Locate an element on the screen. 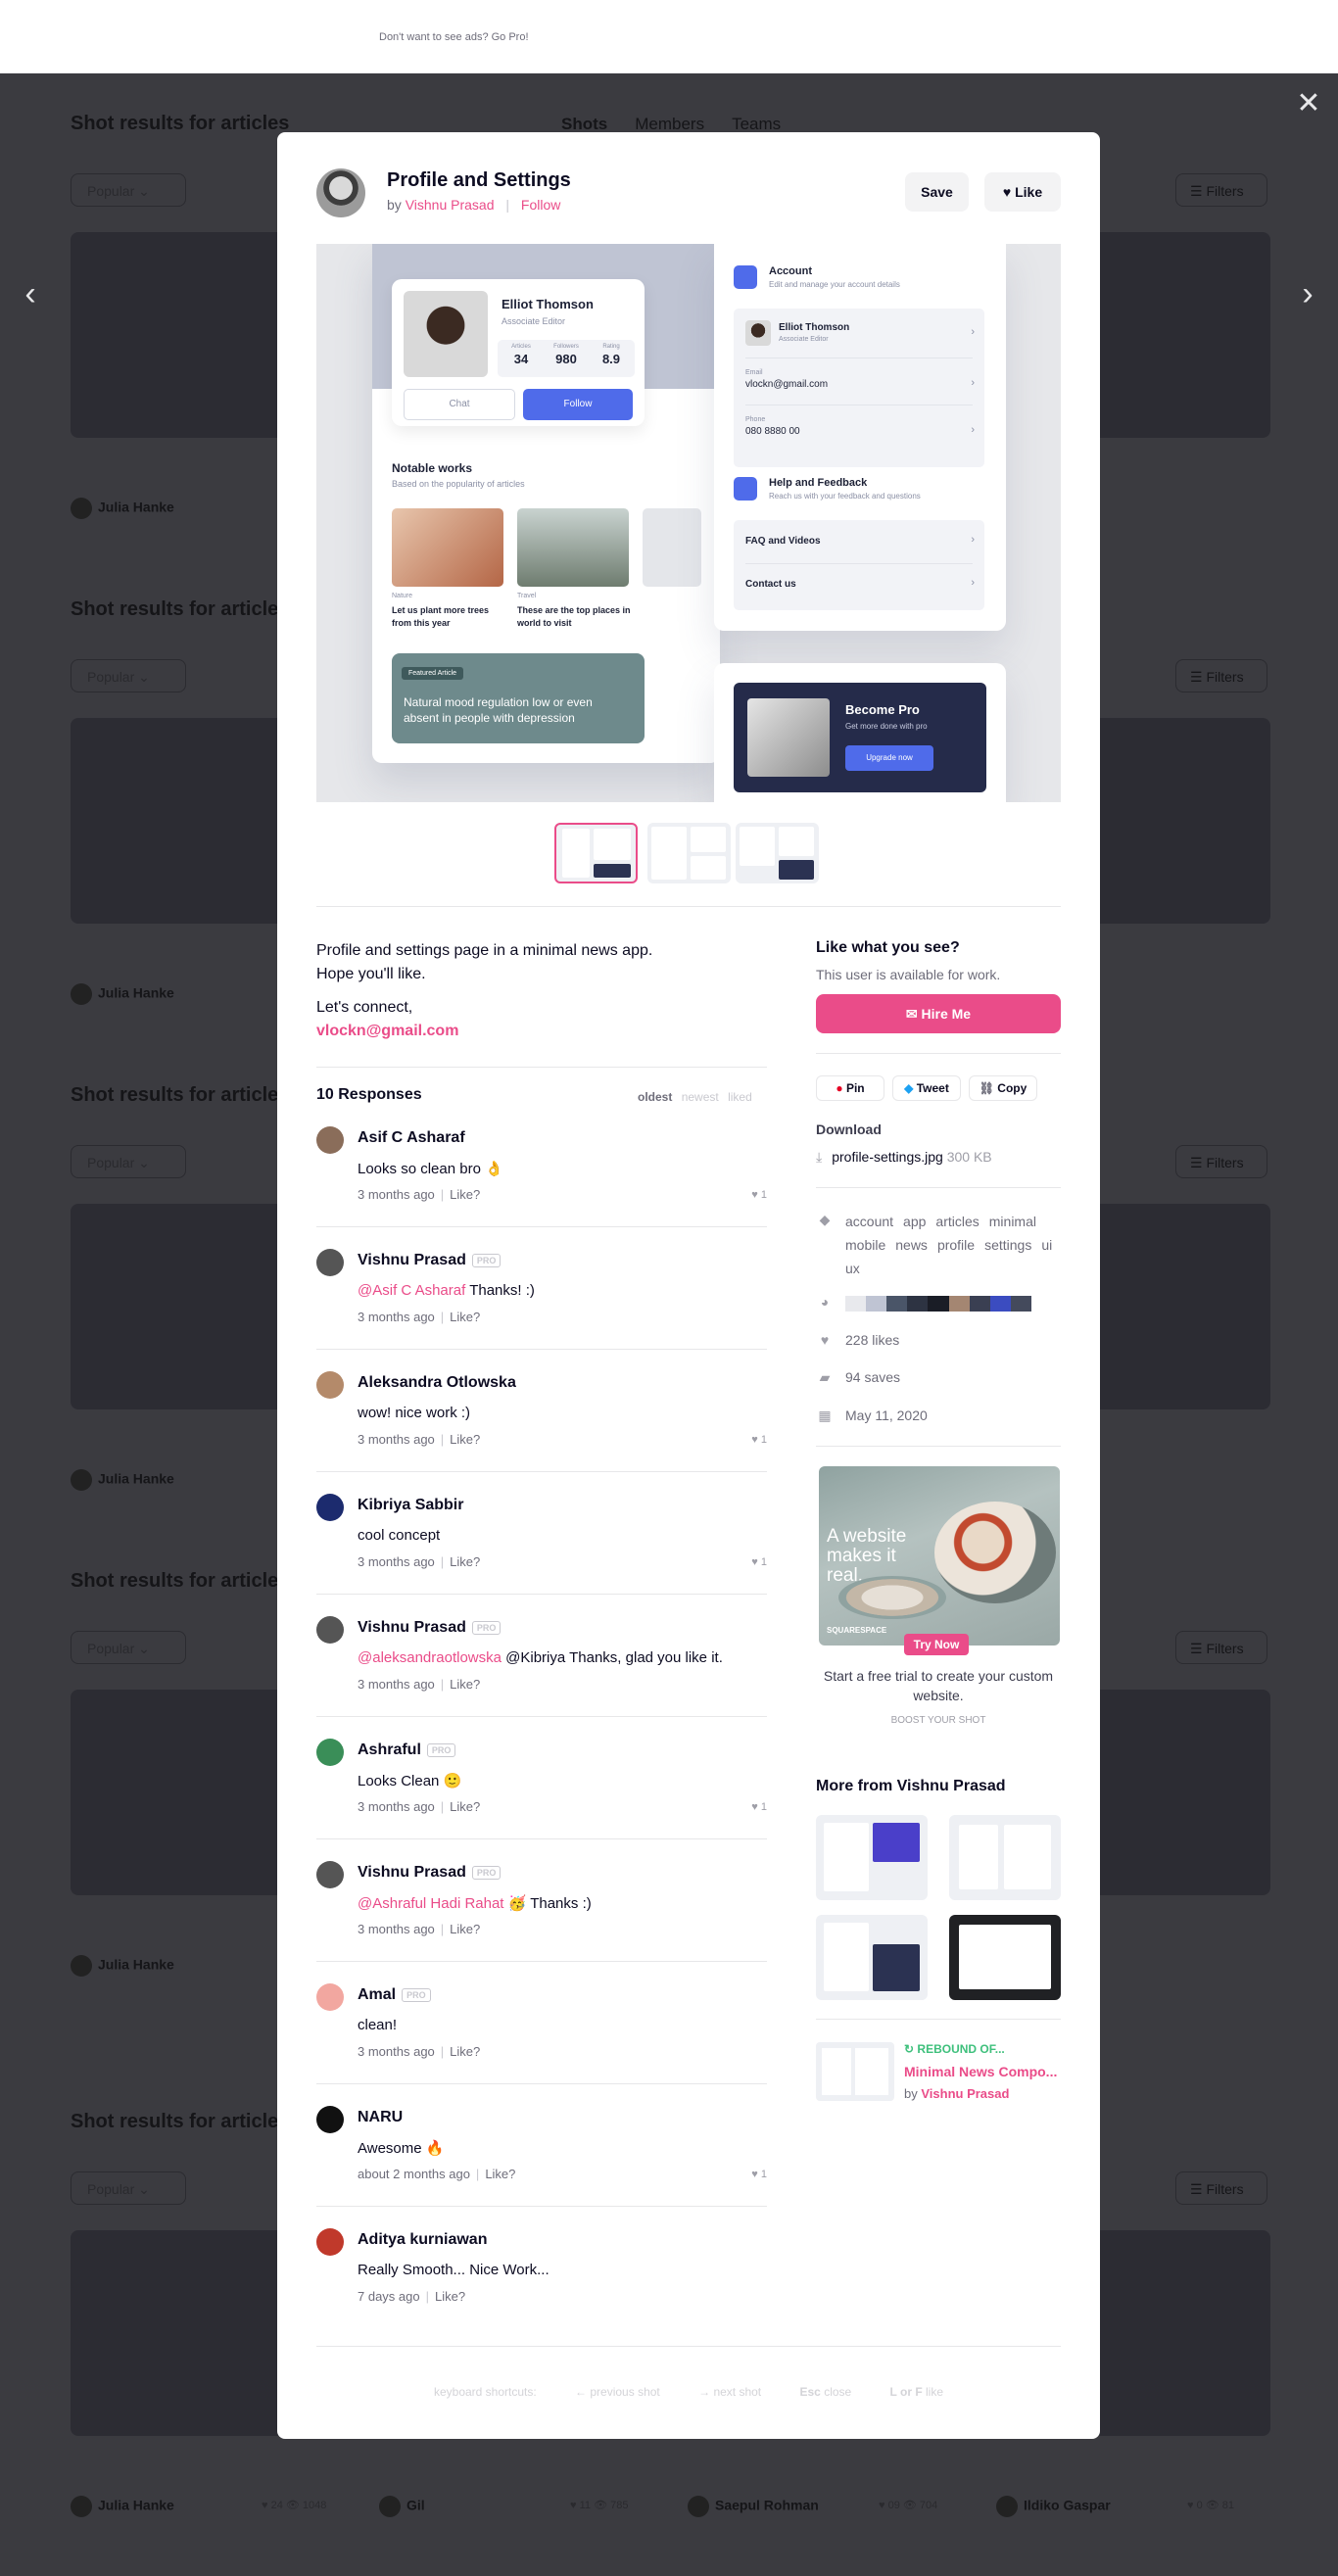 This screenshot has width=1338, height=2576. tag-link: account is located at coordinates (869, 1221).